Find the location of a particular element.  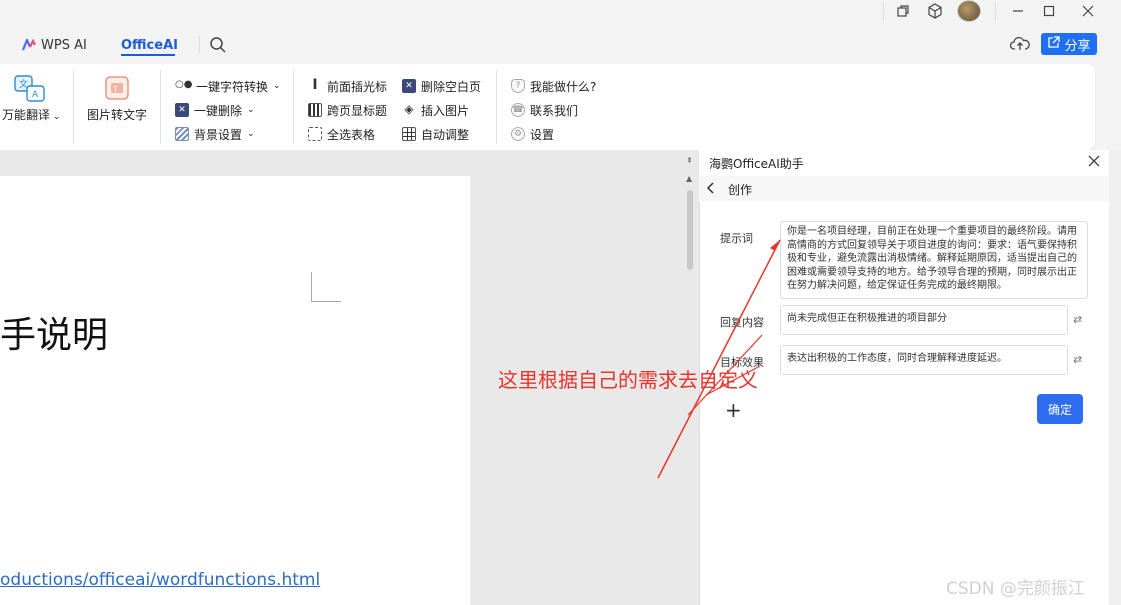

image-to-text-icon: T is located at coordinates (117, 88).